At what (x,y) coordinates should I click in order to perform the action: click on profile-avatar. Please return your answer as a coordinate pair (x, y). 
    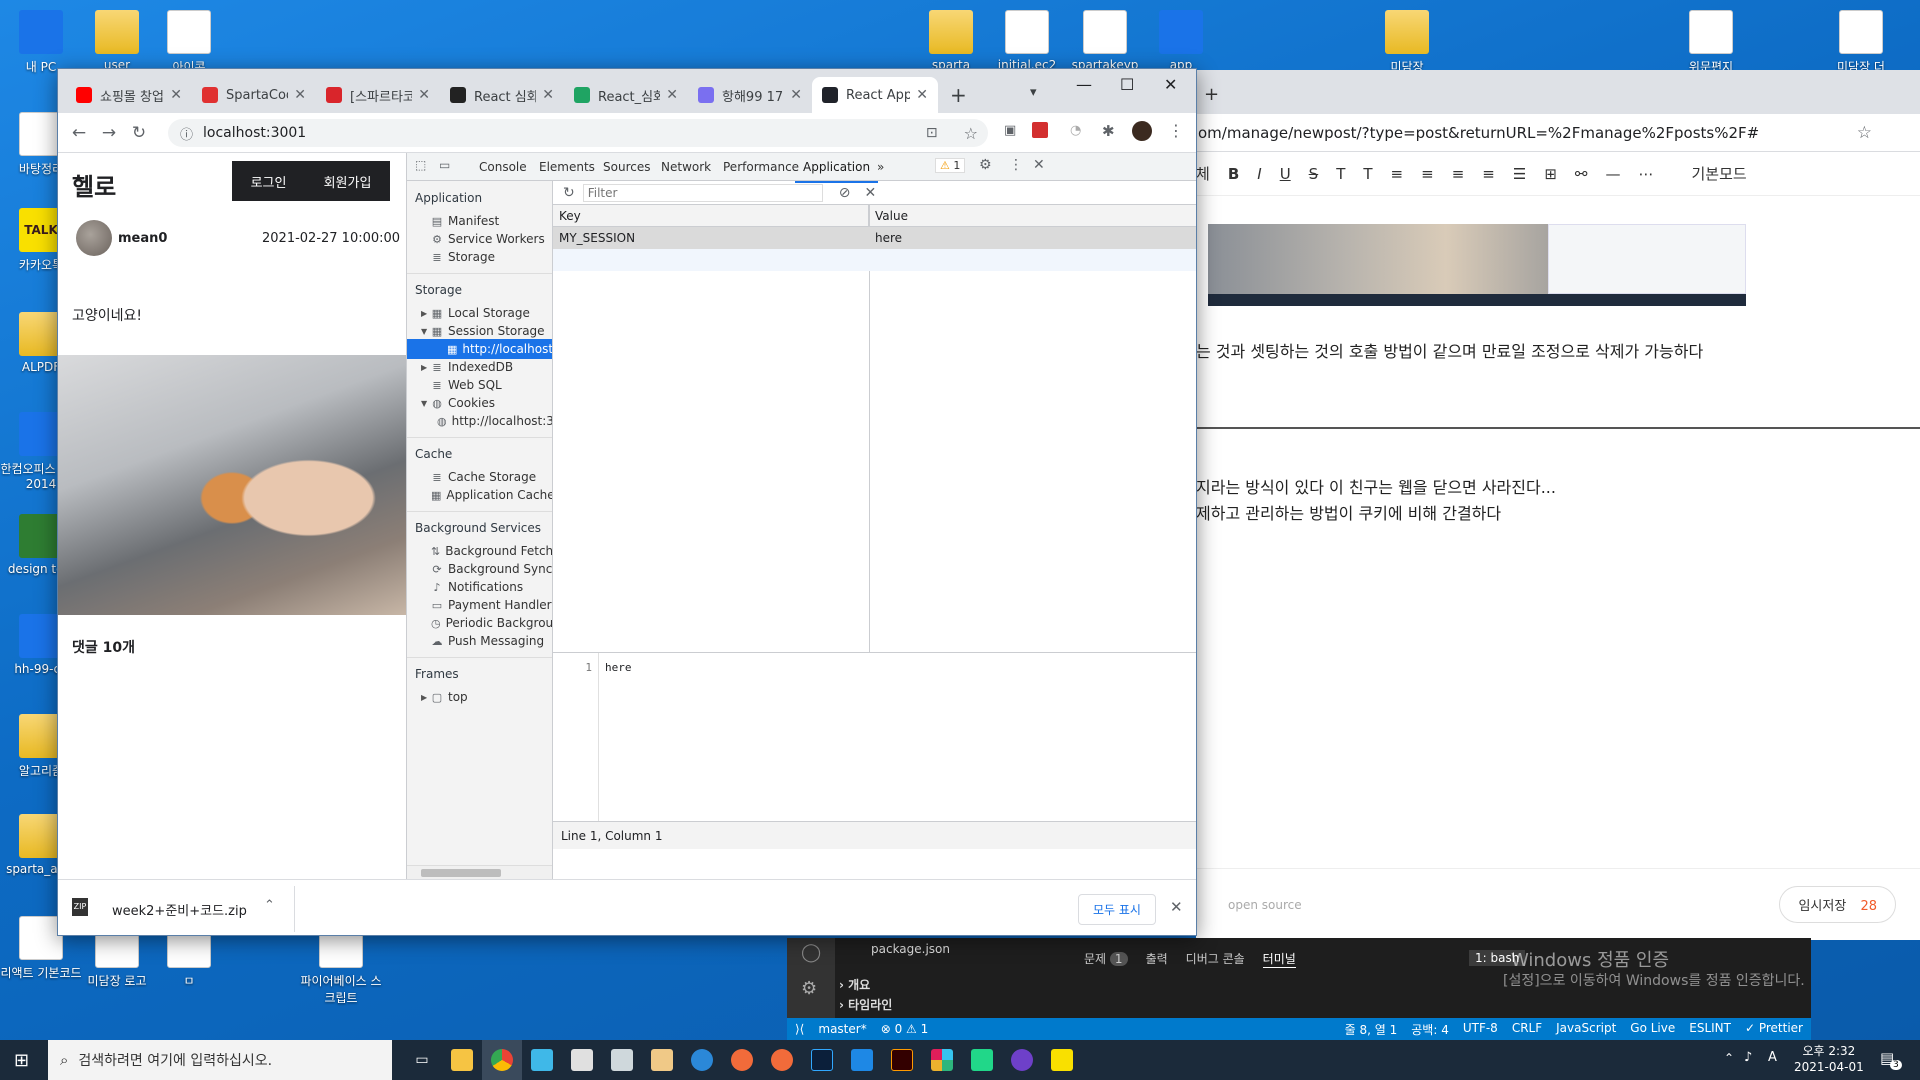
    Looking at the image, I should click on (1142, 131).